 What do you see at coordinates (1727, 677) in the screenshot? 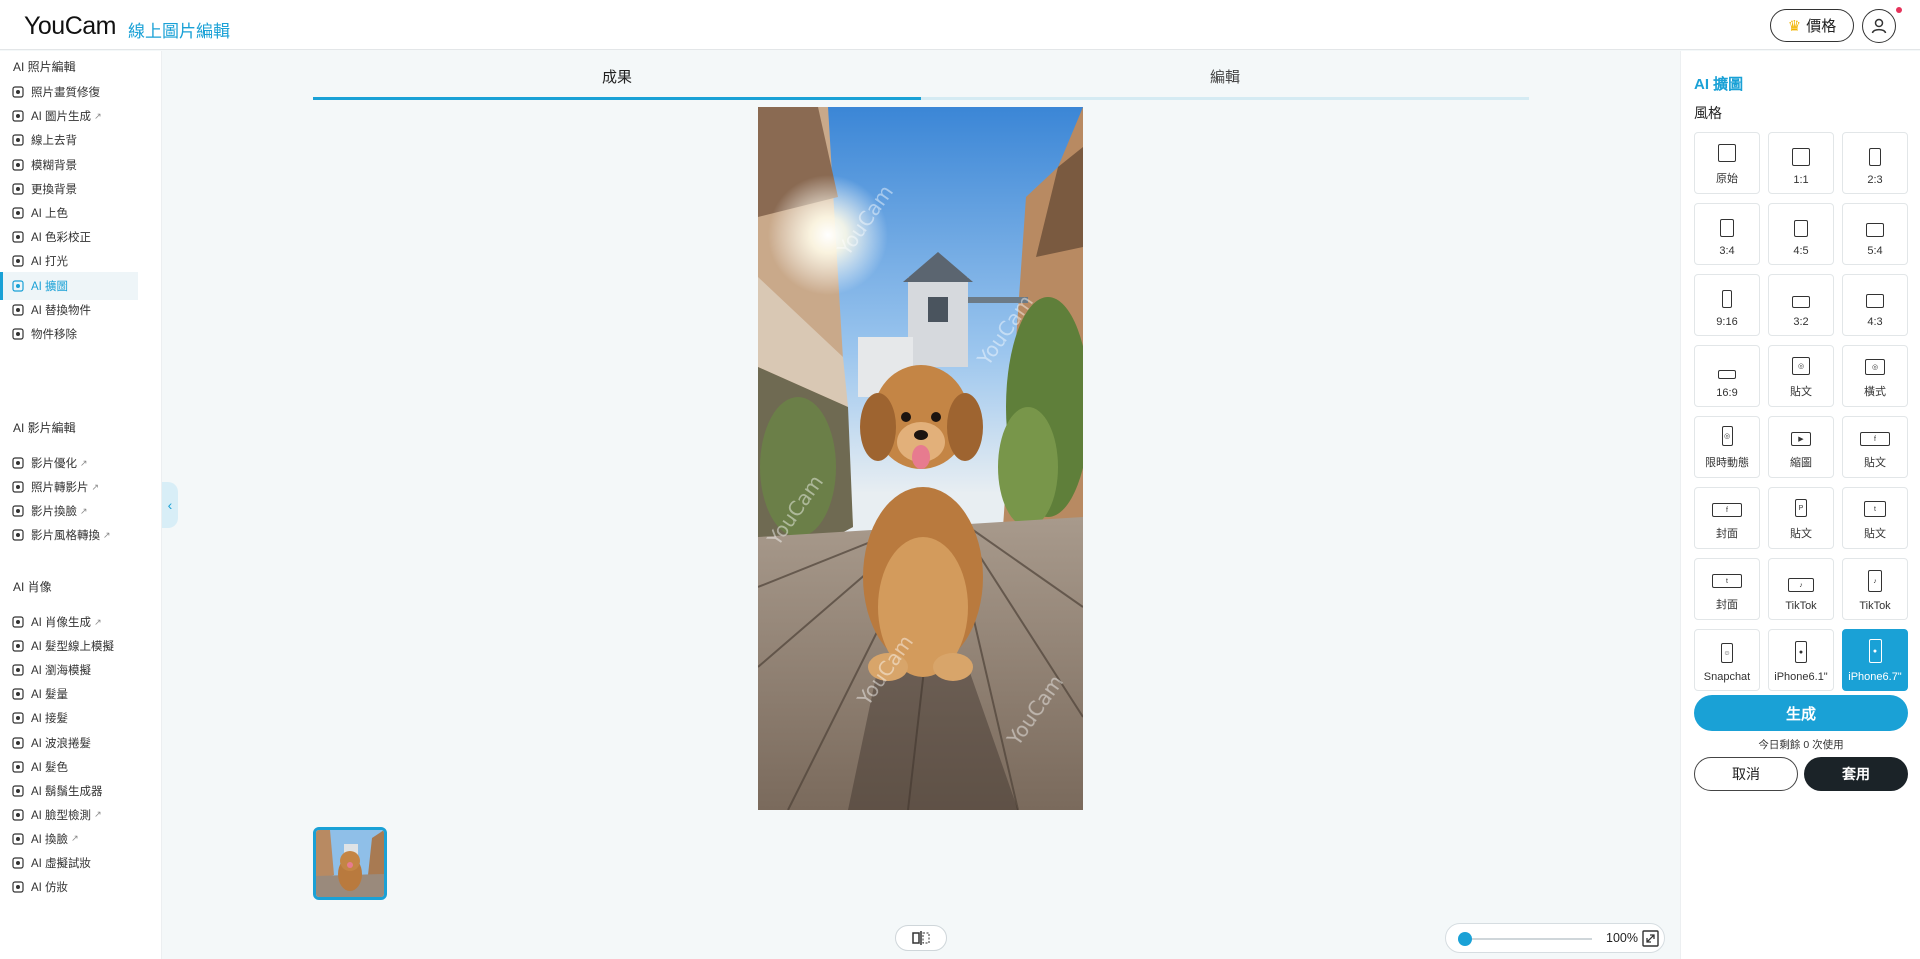
I see `ratio-label: Snapchat` at bounding box center [1727, 677].